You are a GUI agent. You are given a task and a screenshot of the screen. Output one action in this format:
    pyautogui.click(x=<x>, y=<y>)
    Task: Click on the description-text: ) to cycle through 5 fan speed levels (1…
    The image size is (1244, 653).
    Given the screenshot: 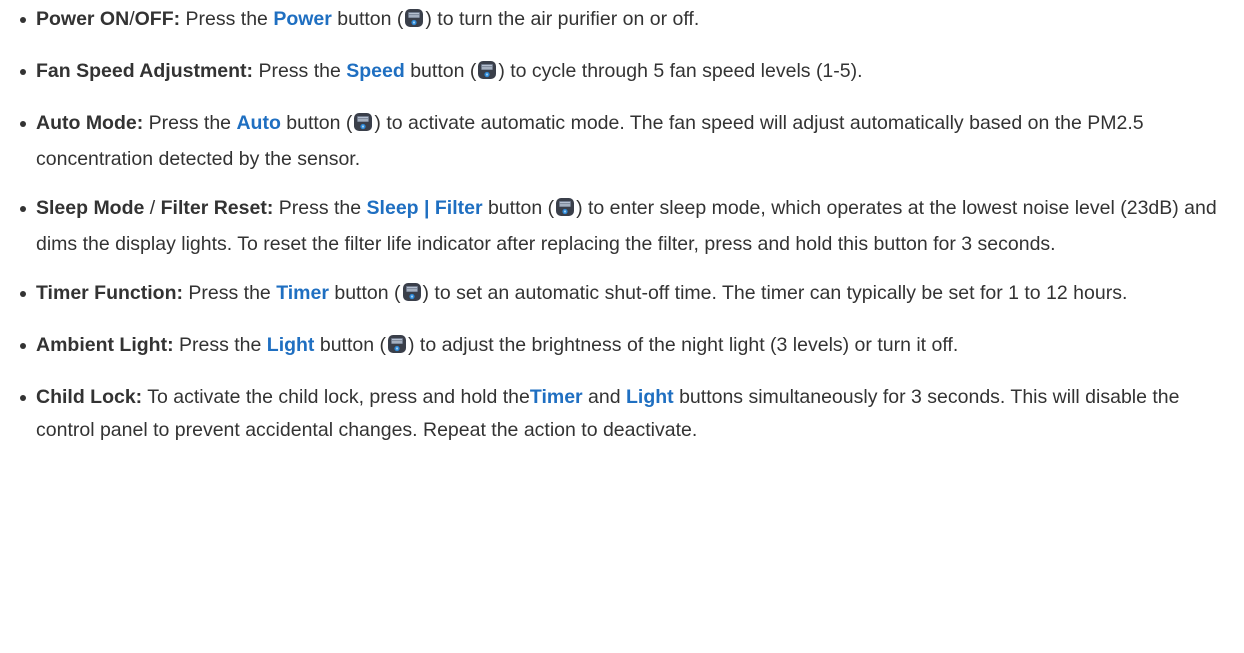 What is the action you would take?
    pyautogui.click(x=680, y=71)
    